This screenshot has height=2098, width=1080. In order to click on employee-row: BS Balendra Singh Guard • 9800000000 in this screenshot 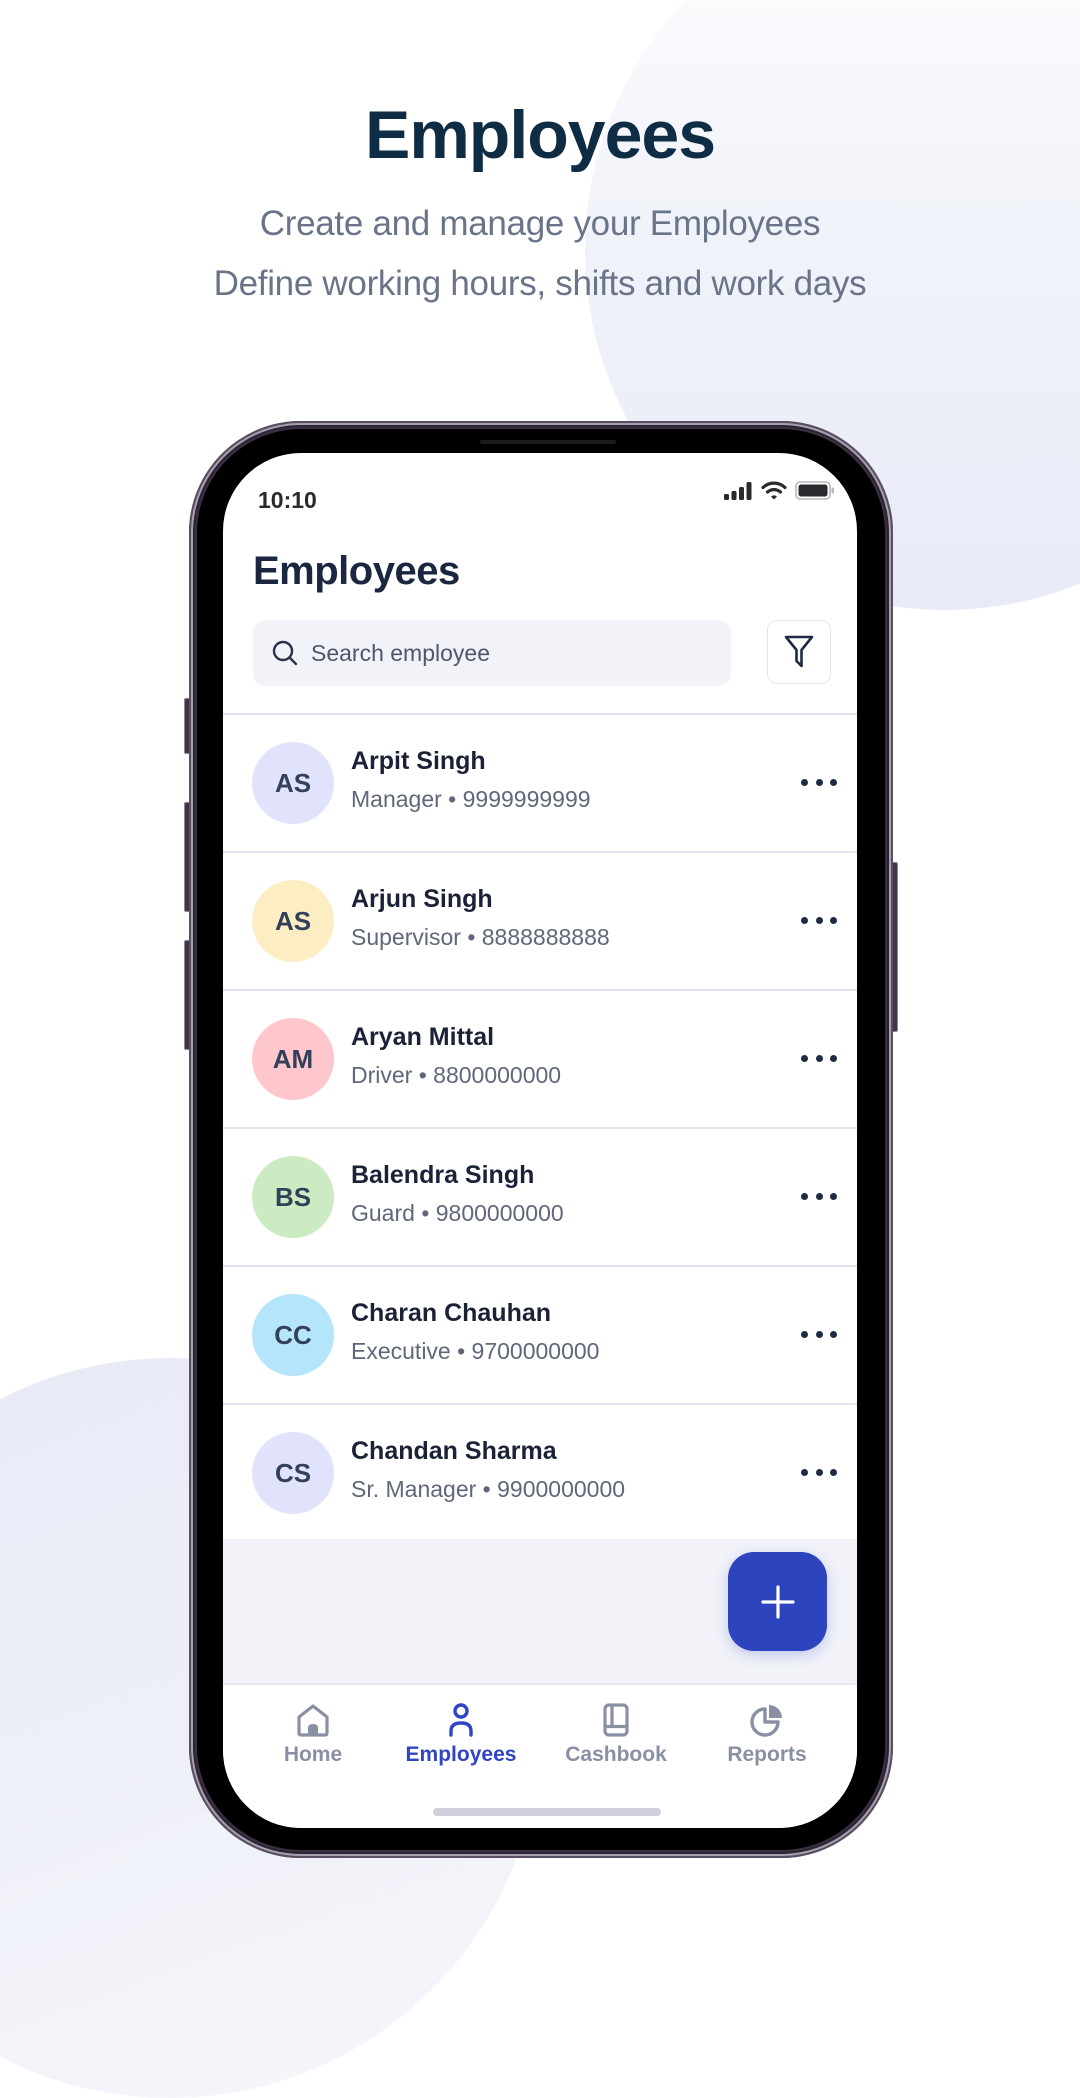, I will do `click(540, 1198)`.